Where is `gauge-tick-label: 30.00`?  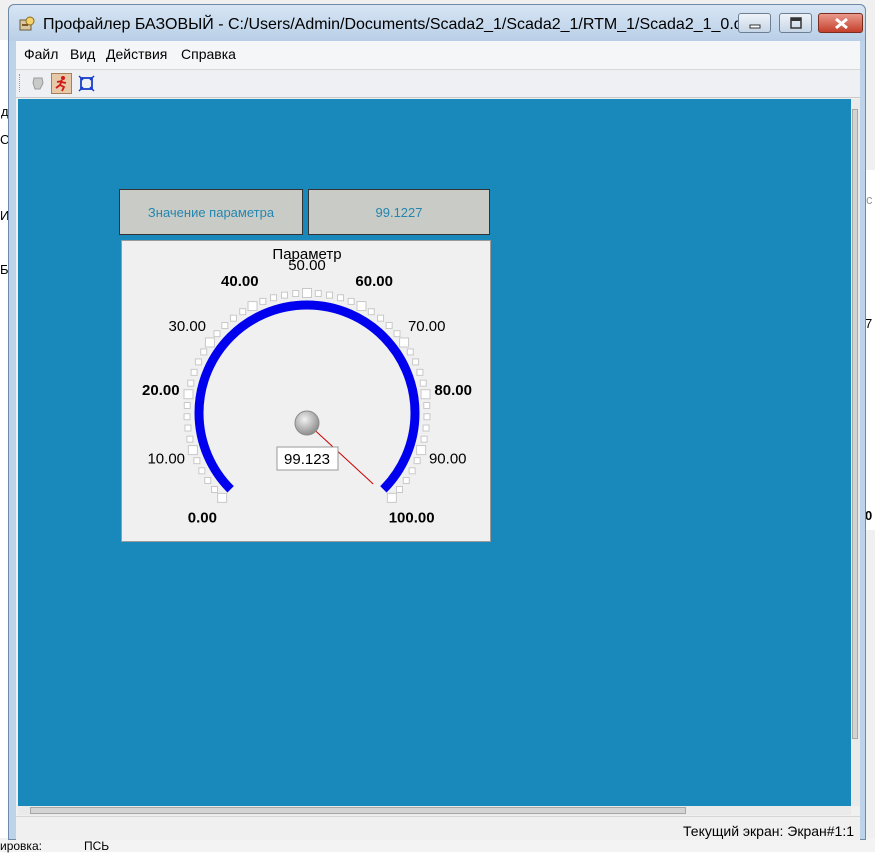
gauge-tick-label: 30.00 is located at coordinates (187, 326).